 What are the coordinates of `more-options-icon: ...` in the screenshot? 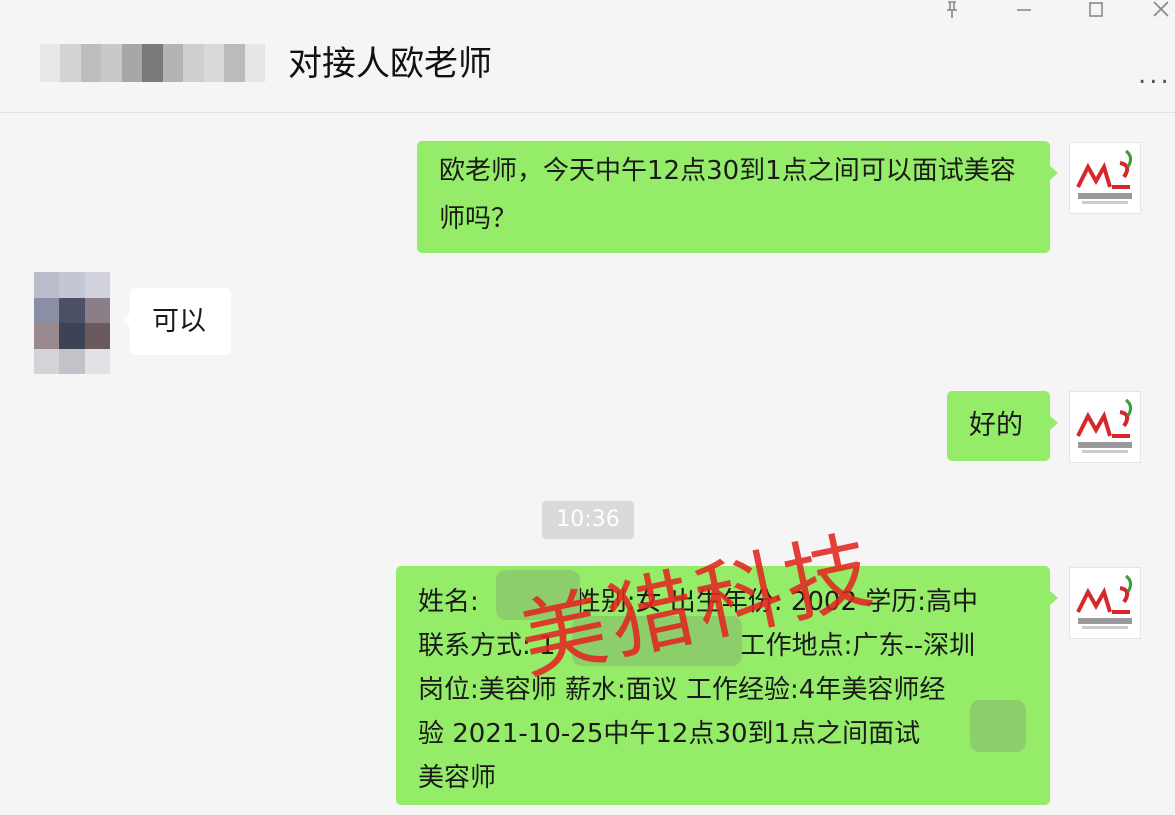 It's located at (1155, 75).